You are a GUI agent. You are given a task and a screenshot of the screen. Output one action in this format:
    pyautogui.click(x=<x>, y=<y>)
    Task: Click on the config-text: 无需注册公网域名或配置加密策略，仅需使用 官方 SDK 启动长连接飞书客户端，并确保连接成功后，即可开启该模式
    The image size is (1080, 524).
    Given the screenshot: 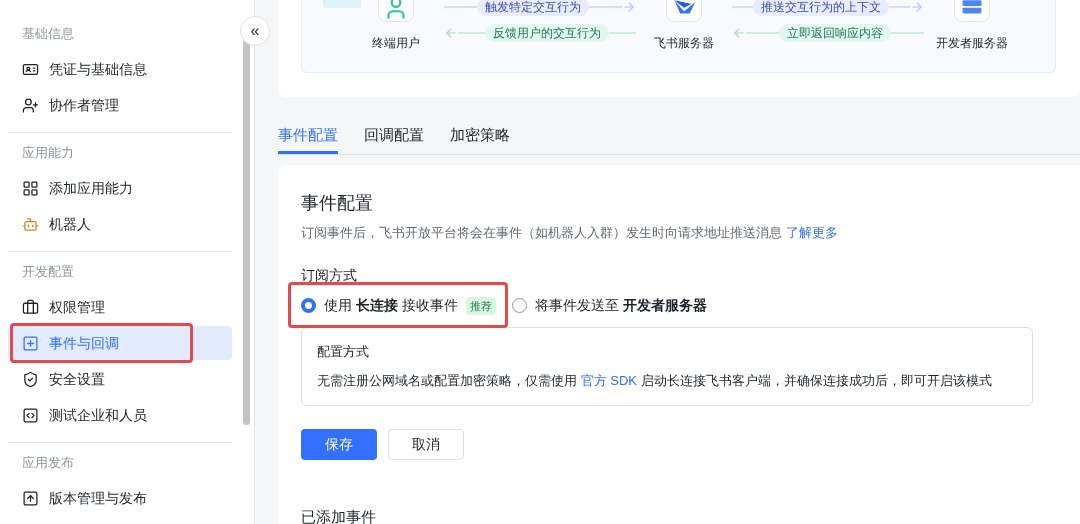 What is the action you would take?
    pyautogui.click(x=655, y=381)
    